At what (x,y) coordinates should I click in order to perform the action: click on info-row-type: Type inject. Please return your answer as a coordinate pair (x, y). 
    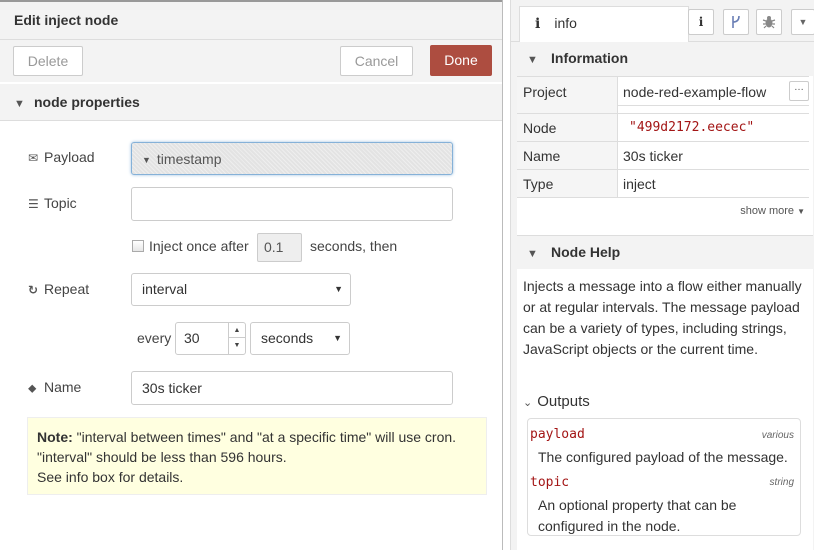
    Looking at the image, I should click on (663, 184).